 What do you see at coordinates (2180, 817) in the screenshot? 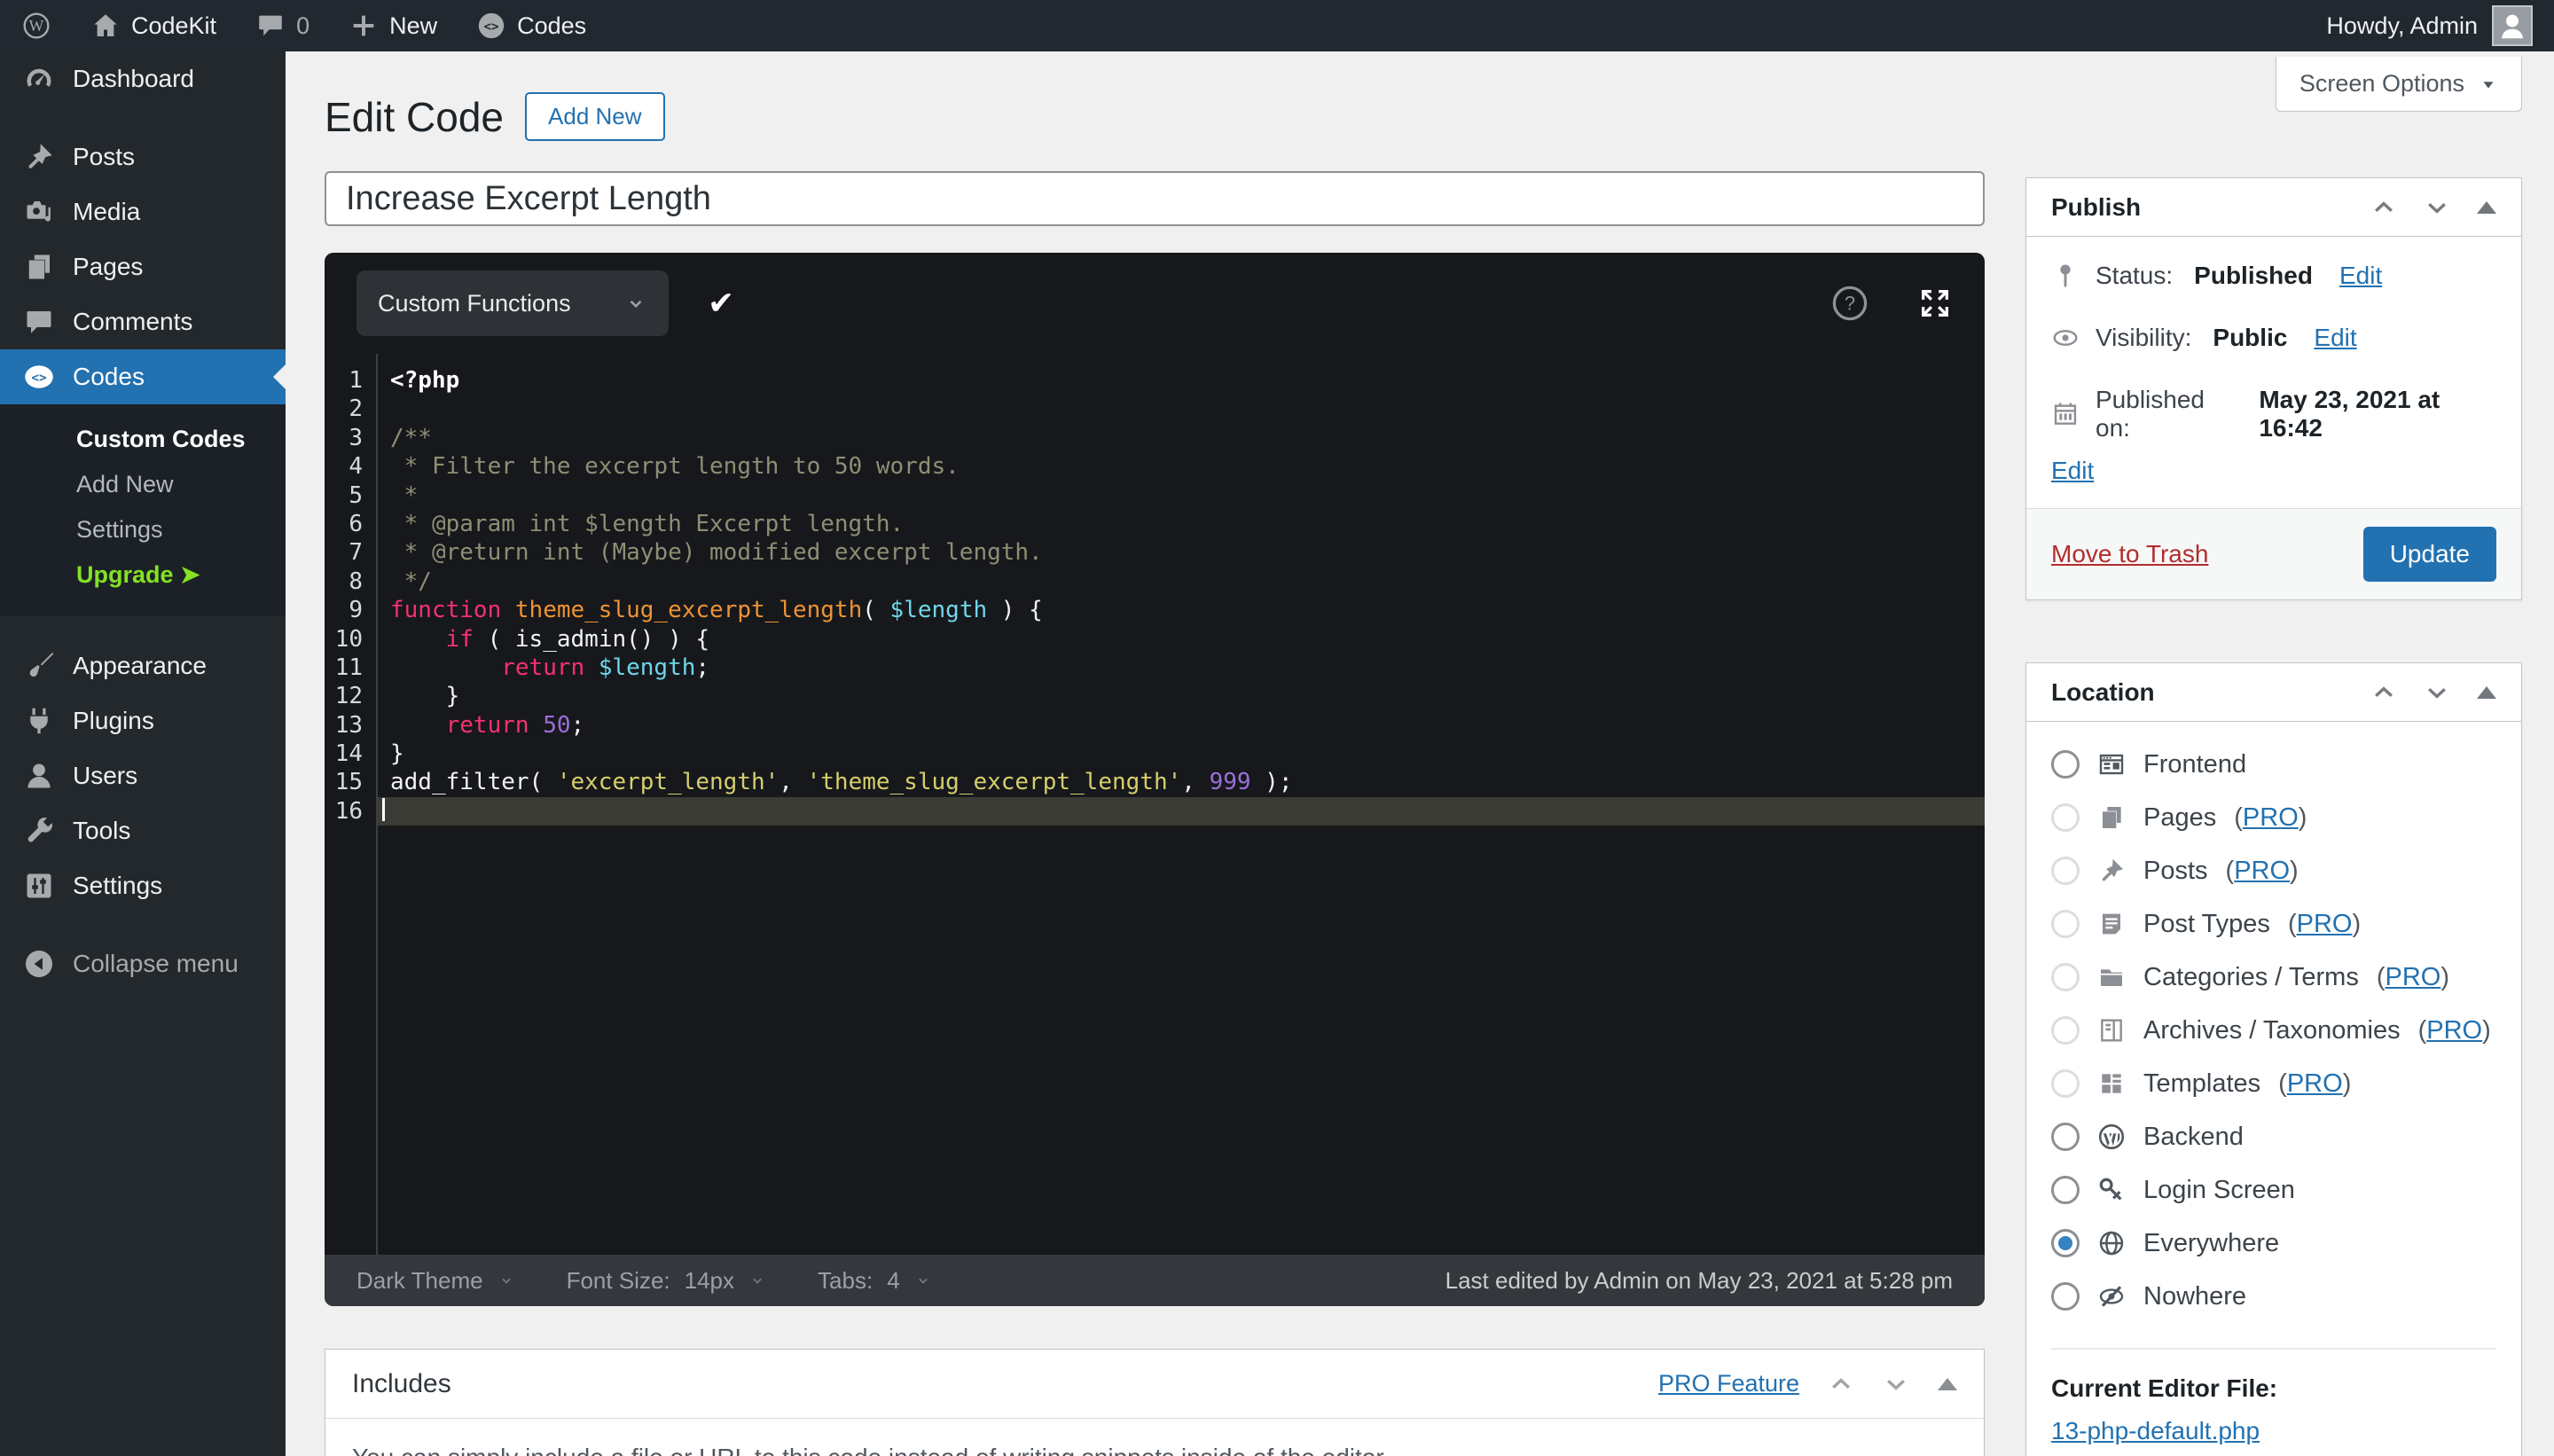
I see `location-option-label: Pages` at bounding box center [2180, 817].